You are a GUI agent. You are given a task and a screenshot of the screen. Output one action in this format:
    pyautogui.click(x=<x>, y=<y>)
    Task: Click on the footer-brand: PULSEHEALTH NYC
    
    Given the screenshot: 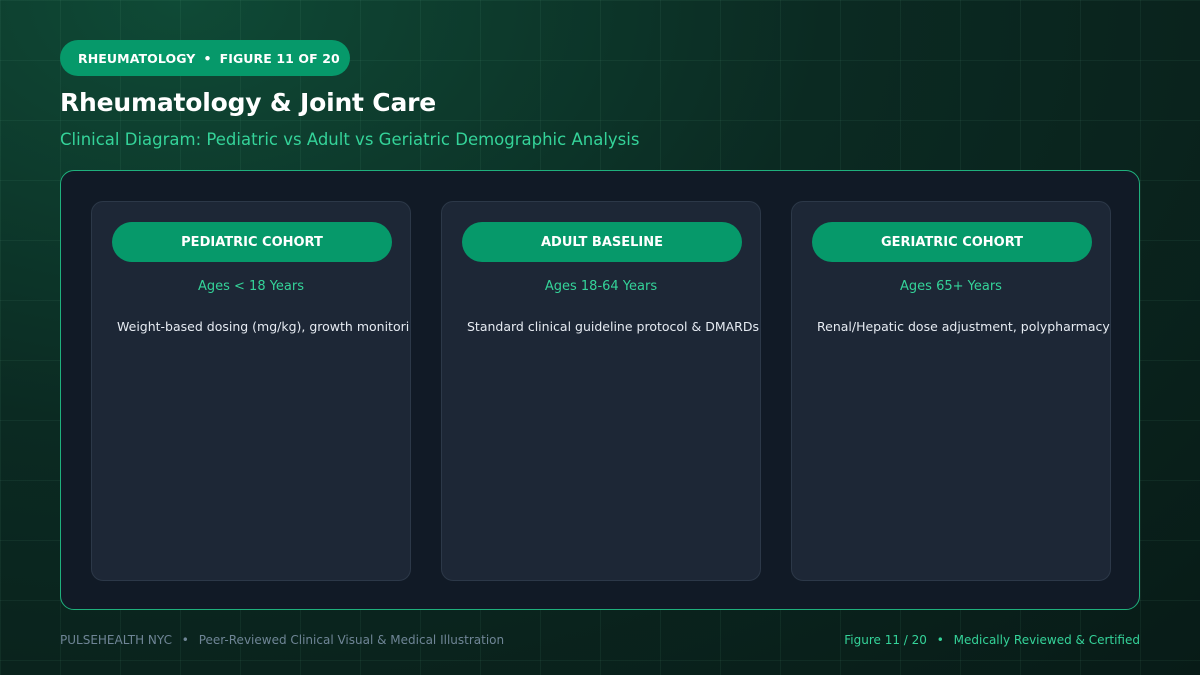 What is the action you would take?
    pyautogui.click(x=116, y=640)
    